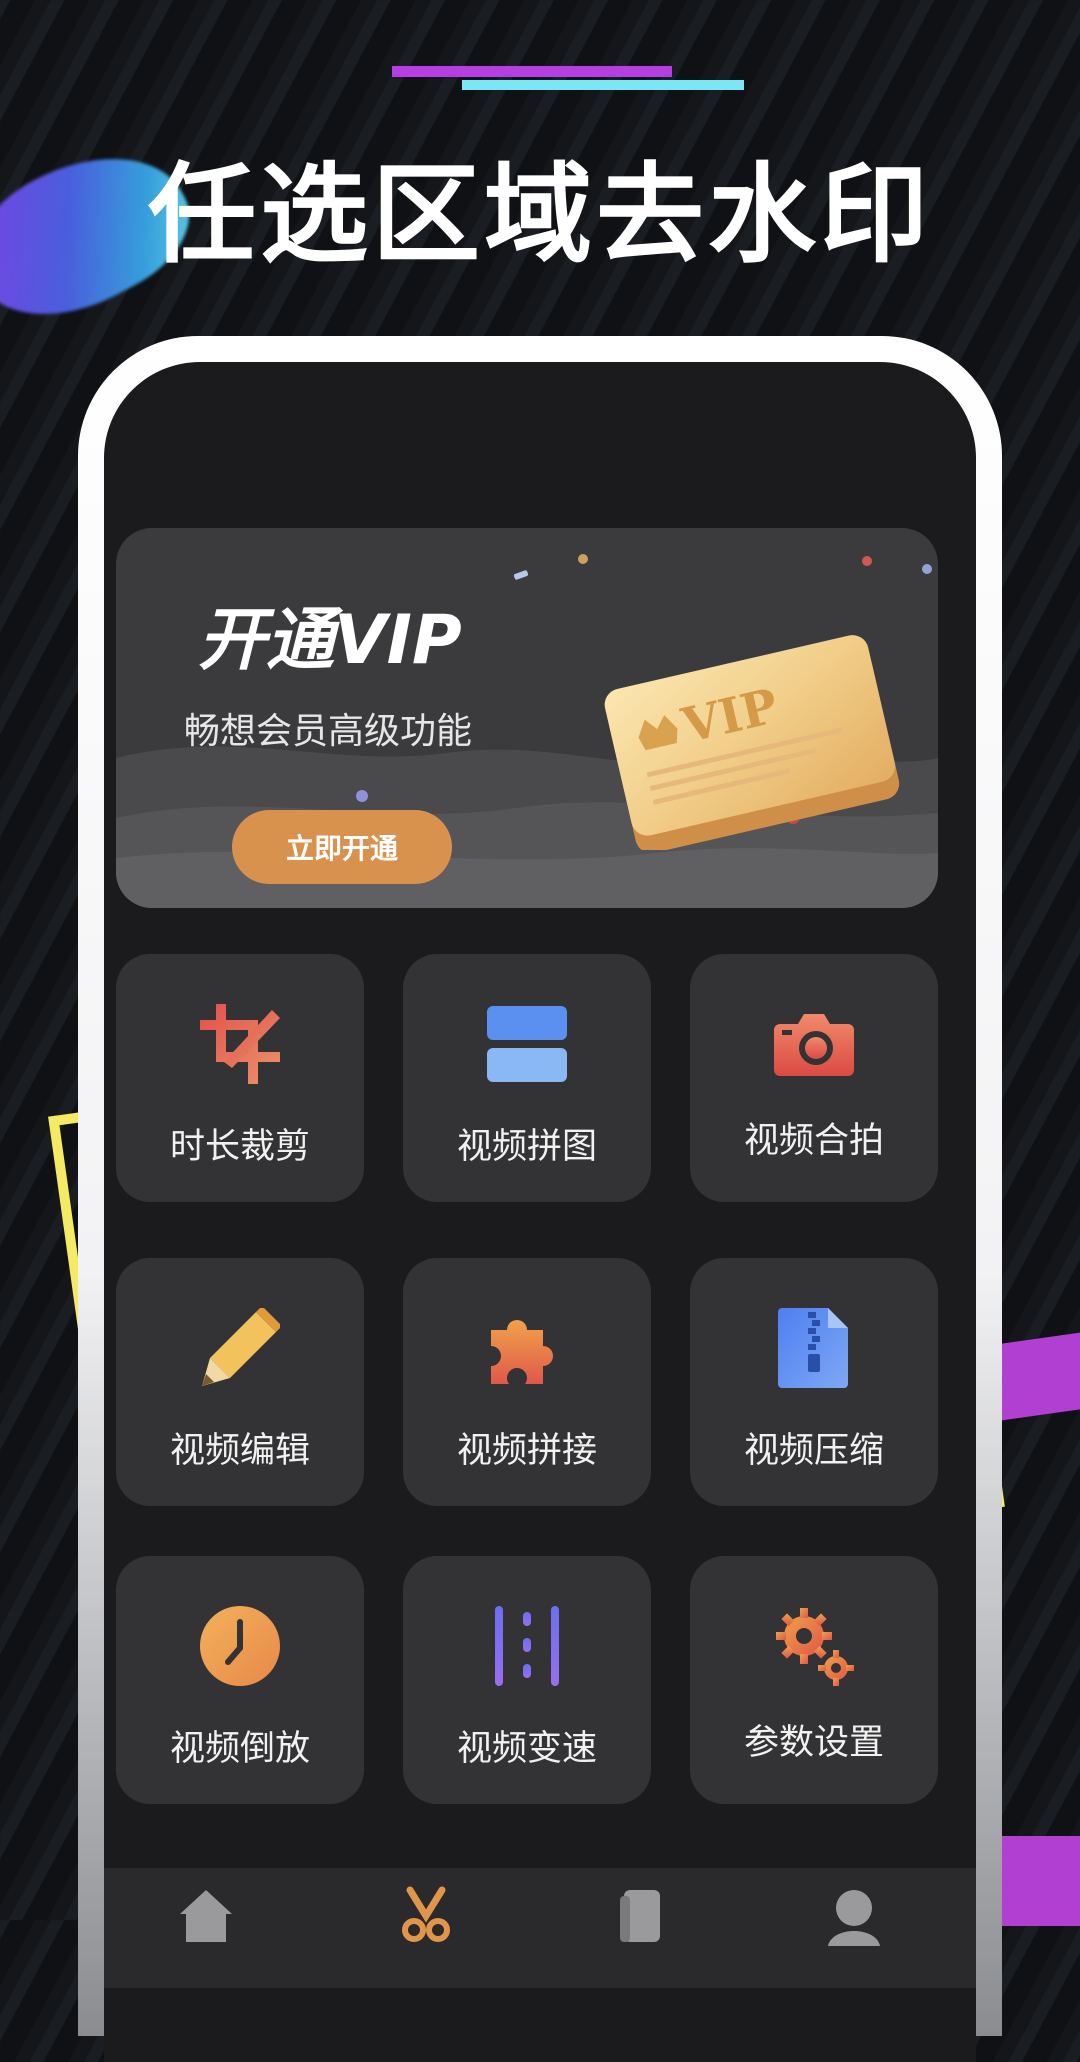 The image size is (1080, 2062). I want to click on tile-video-speed: 视频变速, so click(527, 1680).